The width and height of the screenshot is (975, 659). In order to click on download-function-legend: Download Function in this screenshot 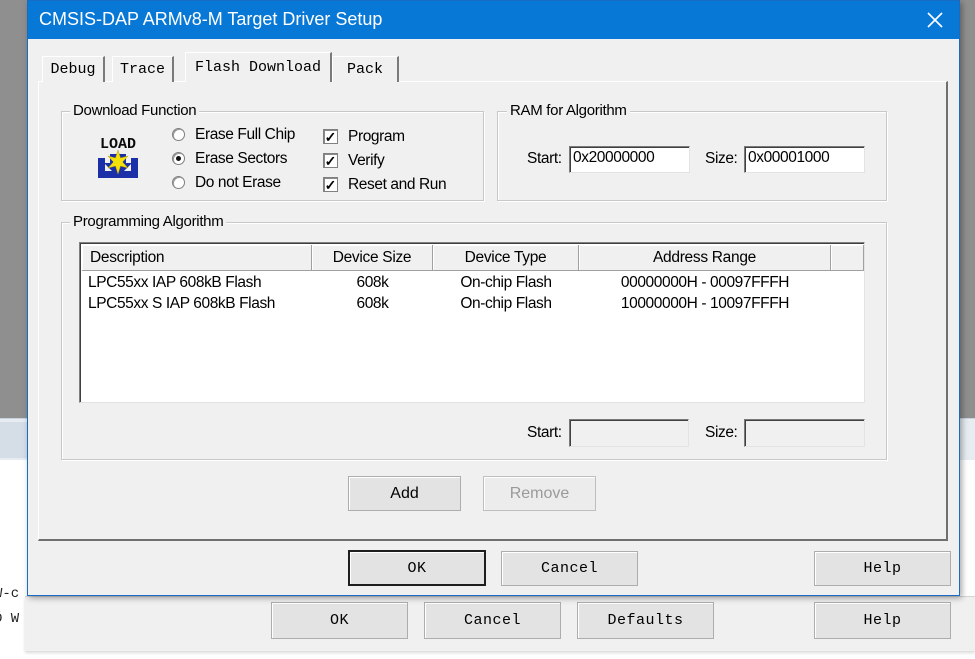, I will do `click(135, 110)`.